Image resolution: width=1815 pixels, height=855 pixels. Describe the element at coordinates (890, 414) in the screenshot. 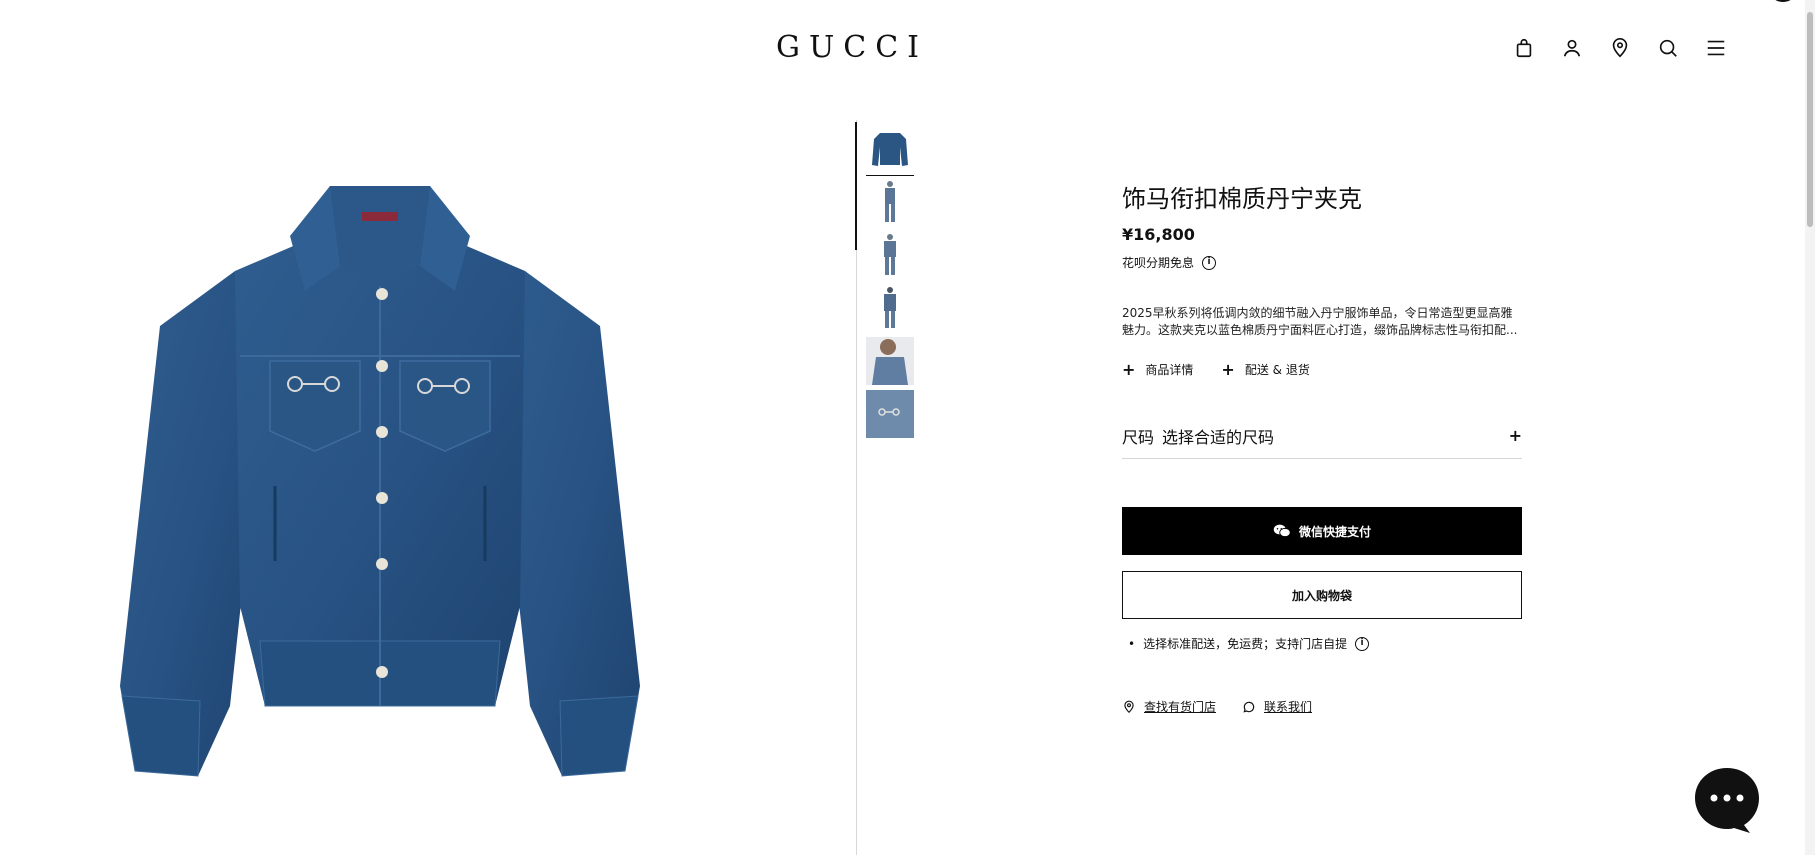

I see `thumbnail-horsebit-detail` at that location.